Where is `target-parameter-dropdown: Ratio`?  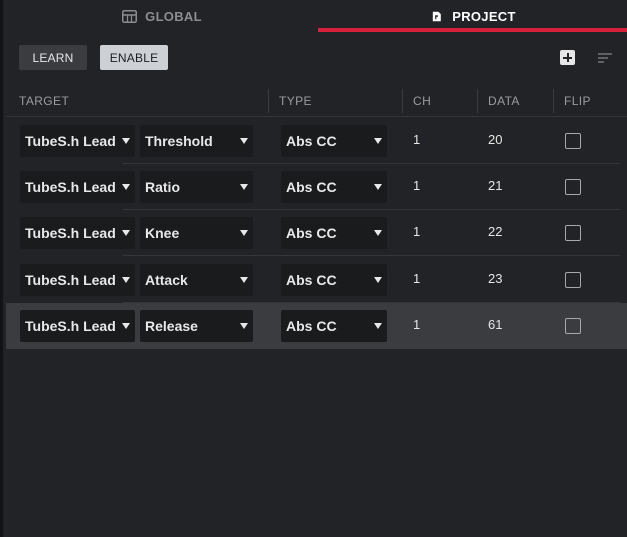 target-parameter-dropdown: Ratio is located at coordinates (196, 187).